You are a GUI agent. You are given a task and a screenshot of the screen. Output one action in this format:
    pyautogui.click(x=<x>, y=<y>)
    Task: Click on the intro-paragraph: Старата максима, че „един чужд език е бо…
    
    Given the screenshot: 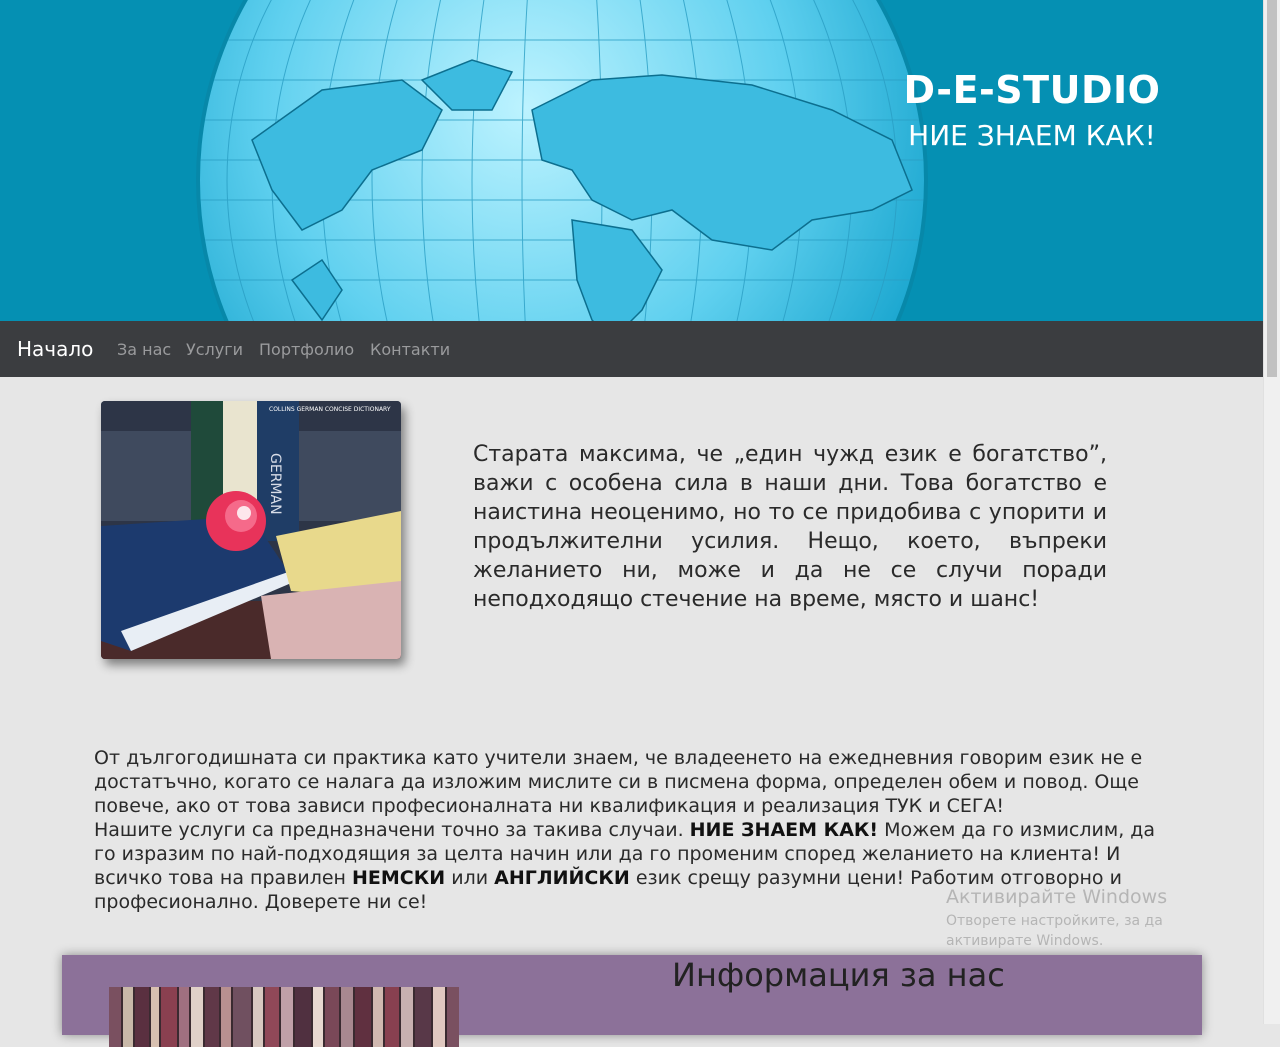 What is the action you would take?
    pyautogui.click(x=790, y=527)
    